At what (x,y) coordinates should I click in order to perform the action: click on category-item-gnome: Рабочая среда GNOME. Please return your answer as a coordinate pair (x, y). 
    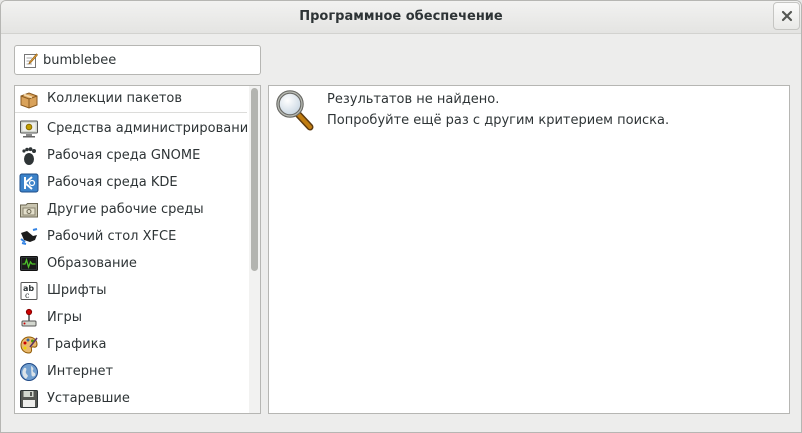
    Looking at the image, I should click on (131, 156).